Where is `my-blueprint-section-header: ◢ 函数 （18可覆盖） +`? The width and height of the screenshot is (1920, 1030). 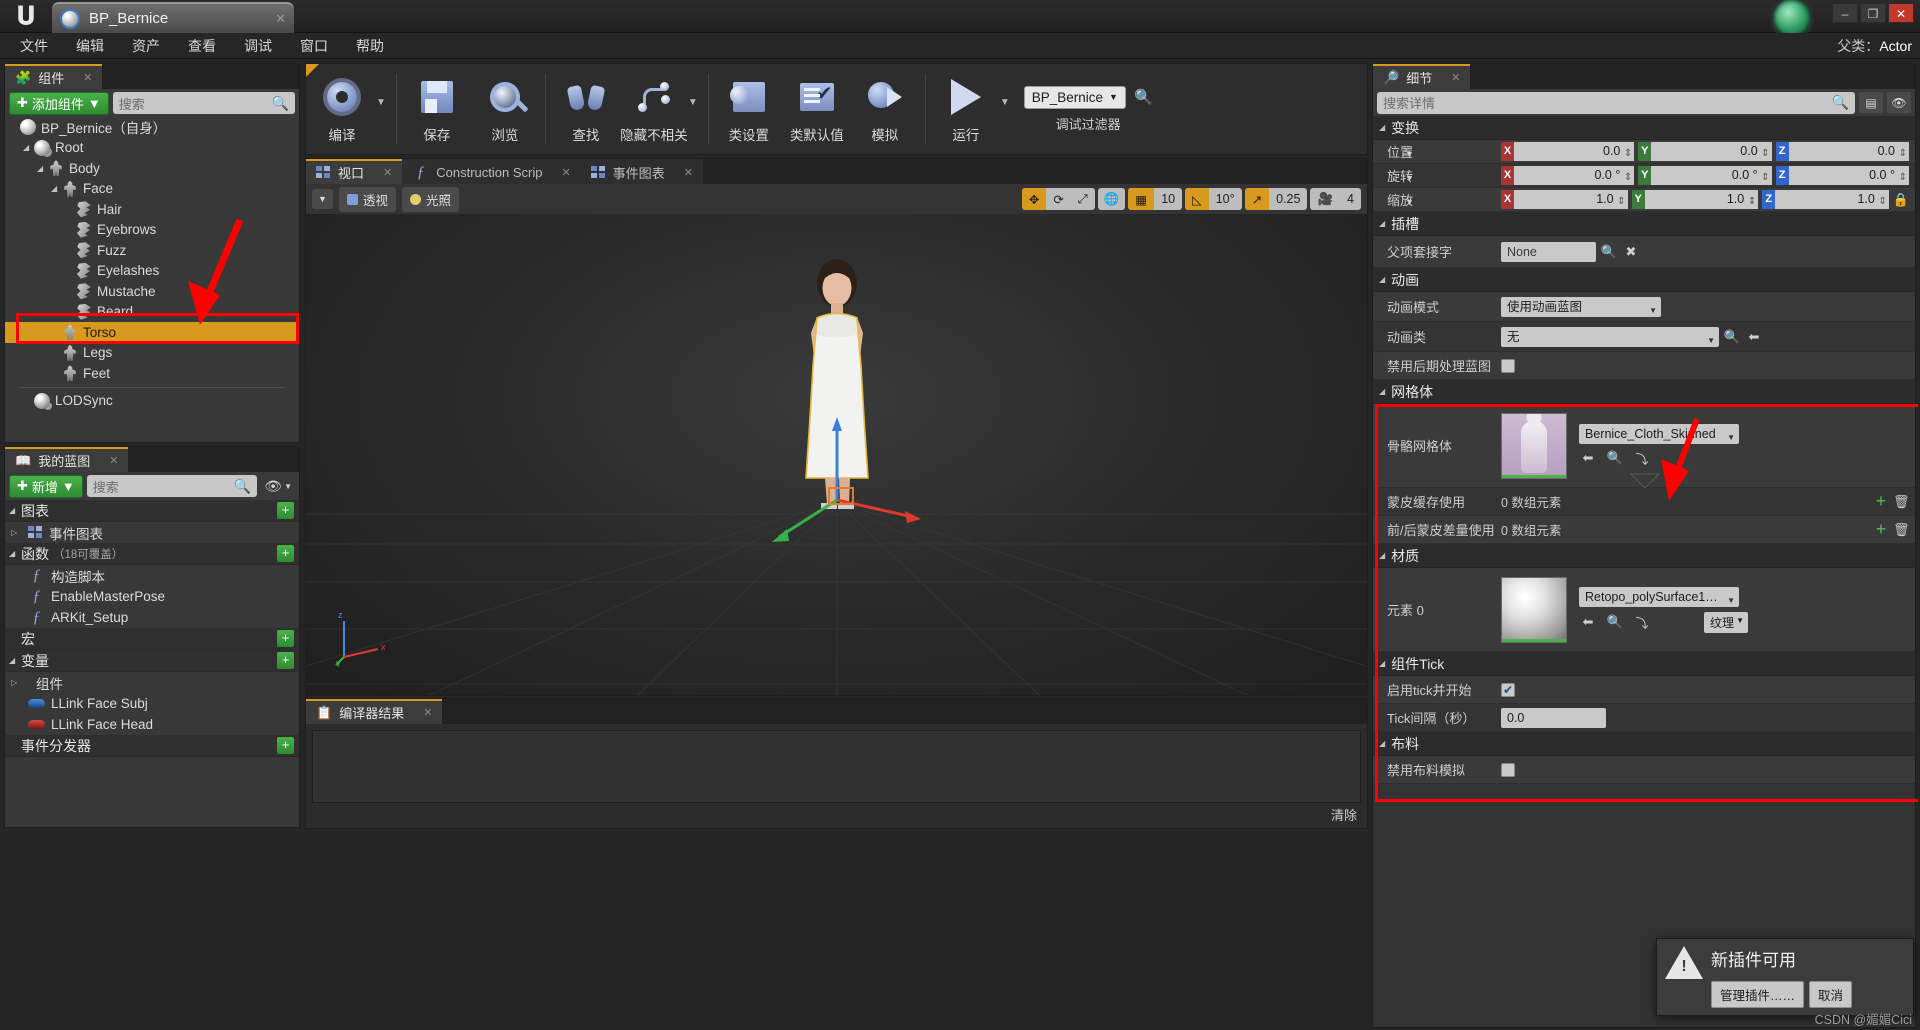 my-blueprint-section-header: ◢ 函数 （18可覆盖） + is located at coordinates (152, 554).